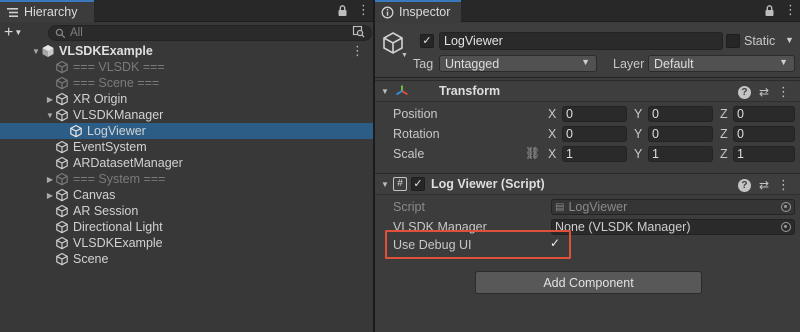 This screenshot has height=332, width=800. What do you see at coordinates (418, 184) in the screenshot?
I see `component-enabled-checkbox: ✓` at bounding box center [418, 184].